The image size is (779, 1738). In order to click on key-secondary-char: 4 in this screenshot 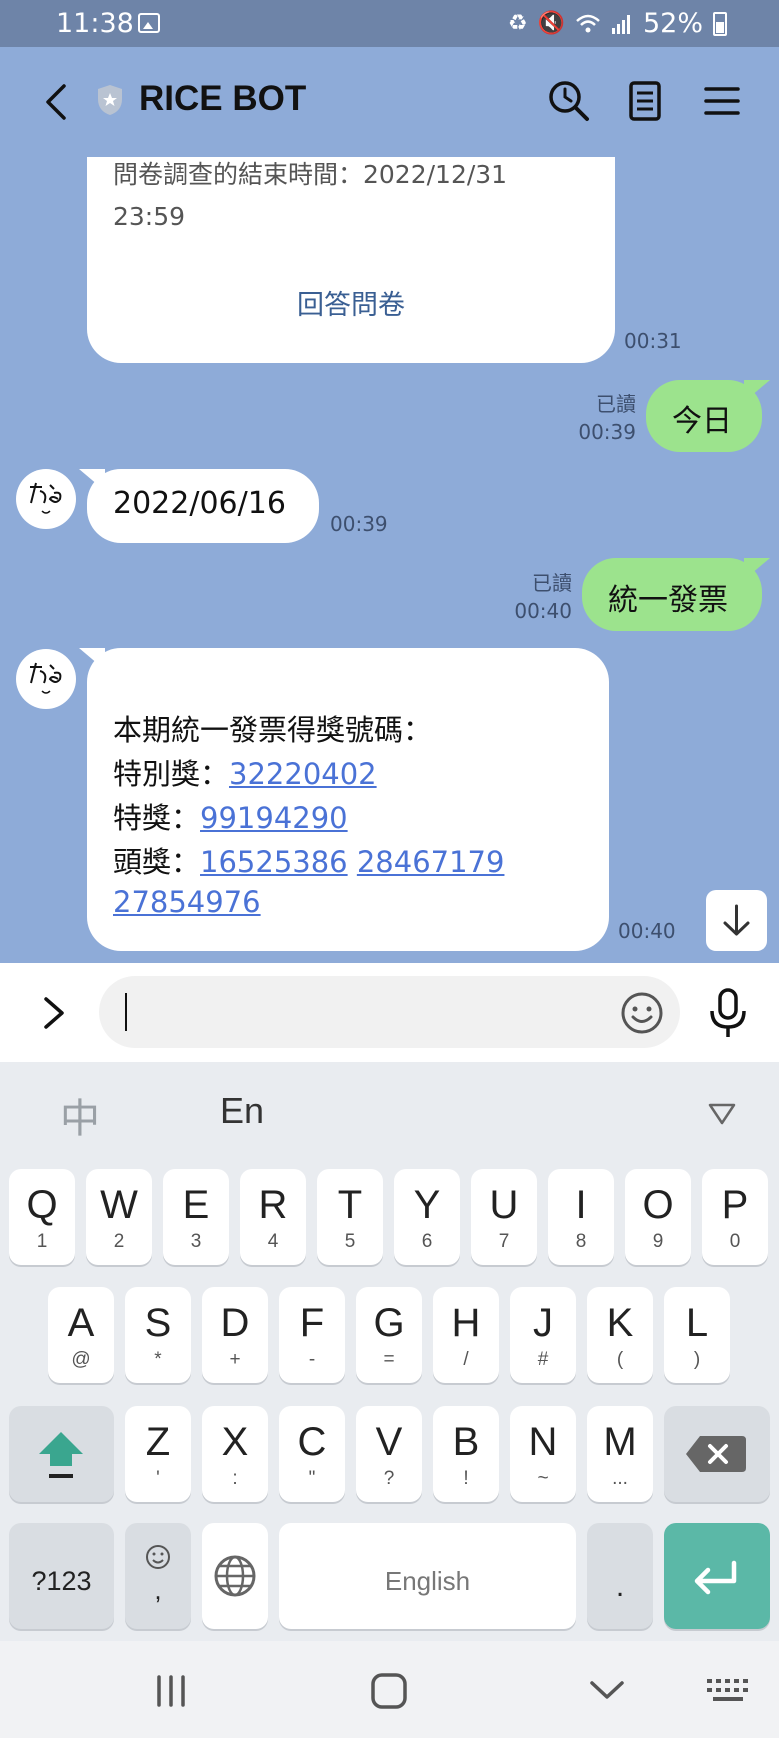, I will do `click(273, 1241)`.